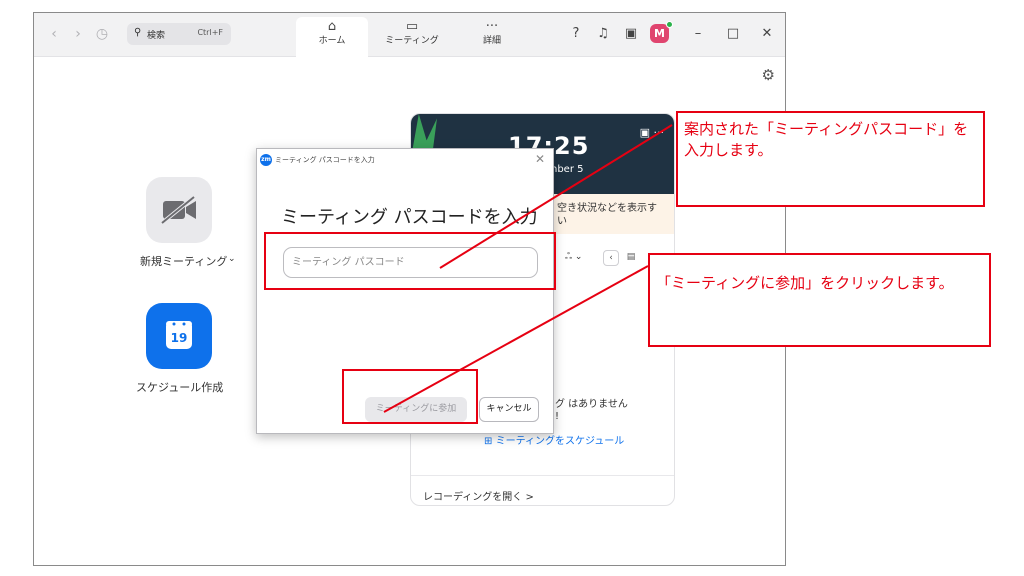 Image resolution: width=1024 pixels, height=576 pixels. I want to click on bell-icon: ♫, so click(603, 34).